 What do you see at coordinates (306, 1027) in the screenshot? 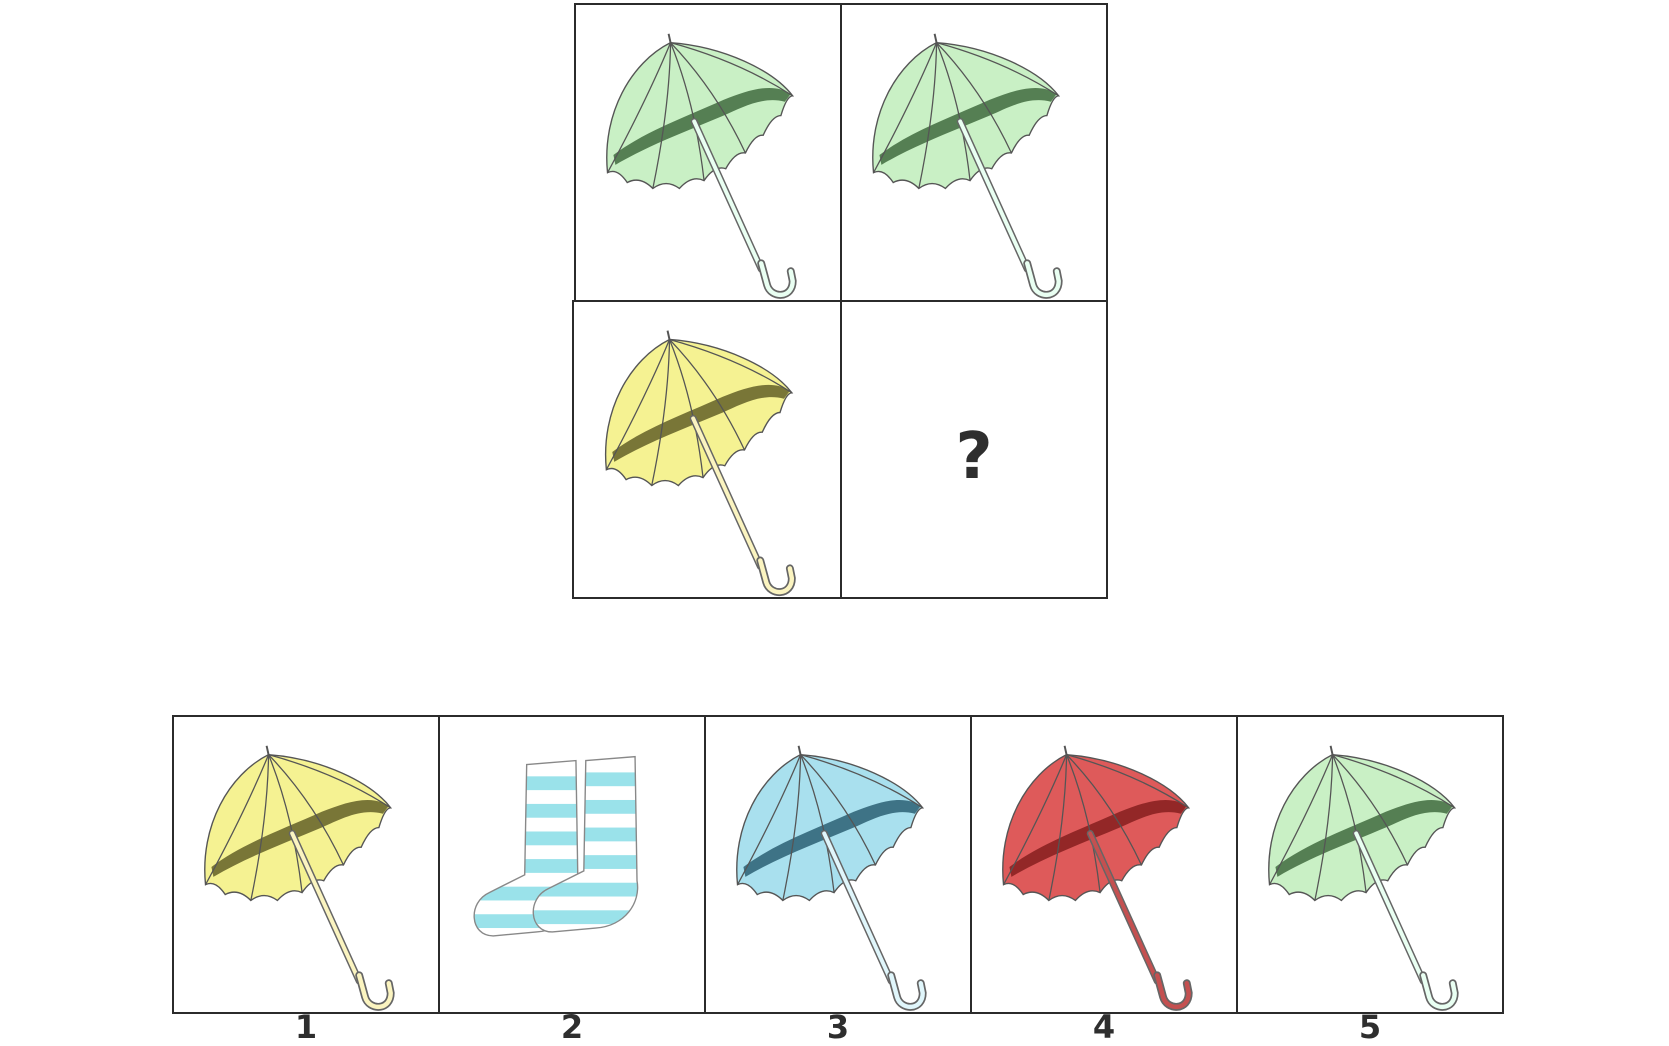
I see `option-label-1: 1` at bounding box center [306, 1027].